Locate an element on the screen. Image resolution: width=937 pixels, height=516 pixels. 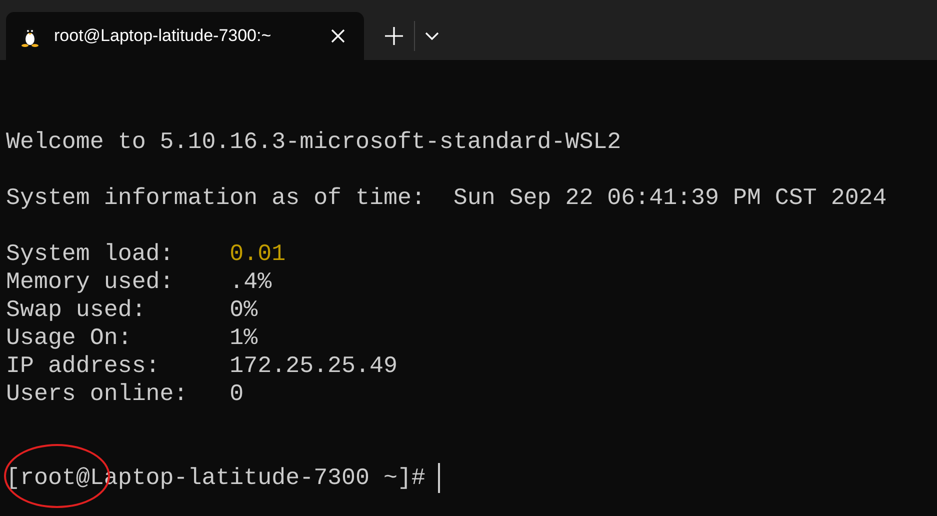
stat-label: IP address: is located at coordinates (83, 366).